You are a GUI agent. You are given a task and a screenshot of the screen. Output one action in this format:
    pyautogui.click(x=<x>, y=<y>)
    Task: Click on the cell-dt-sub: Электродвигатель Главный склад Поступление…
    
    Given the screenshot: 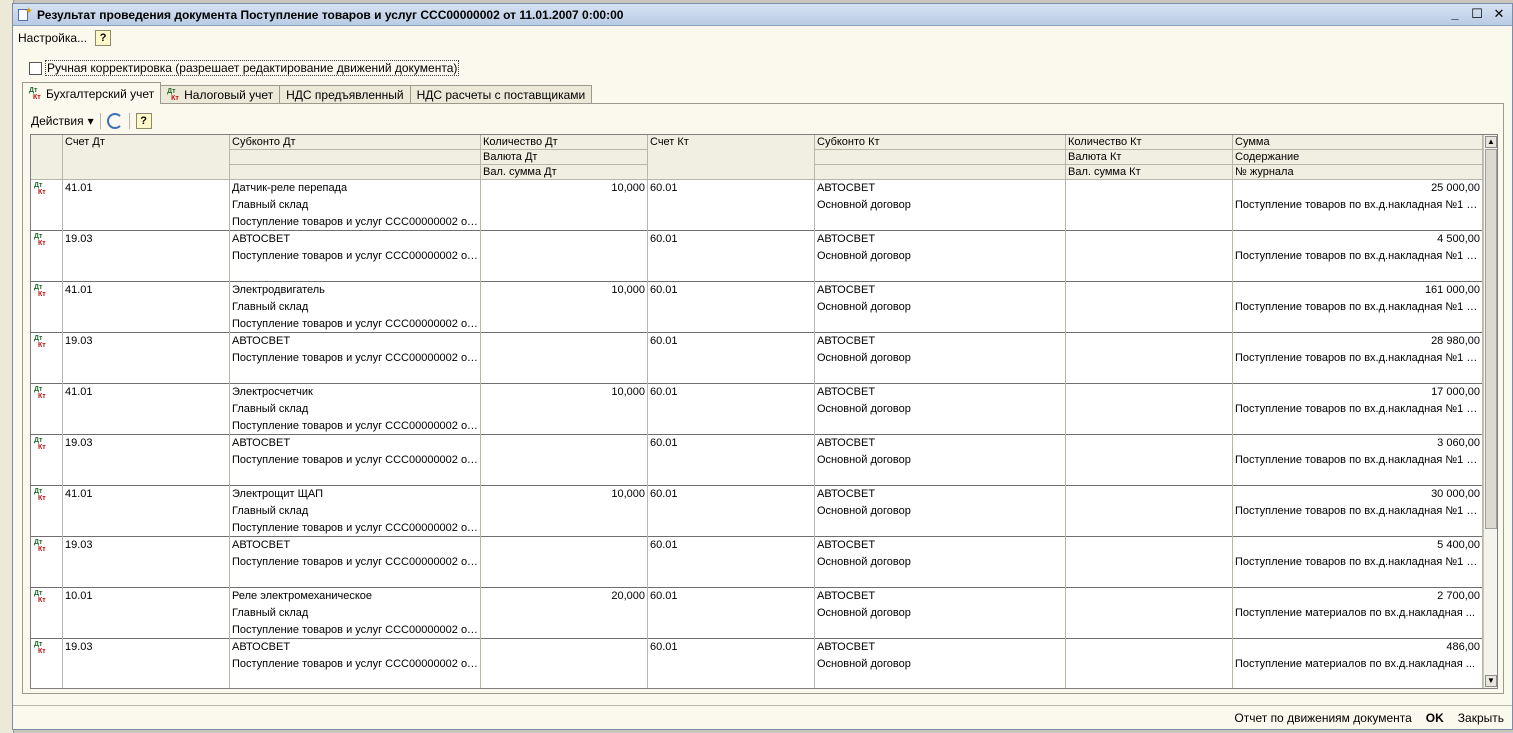 What is the action you would take?
    pyautogui.click(x=355, y=307)
    